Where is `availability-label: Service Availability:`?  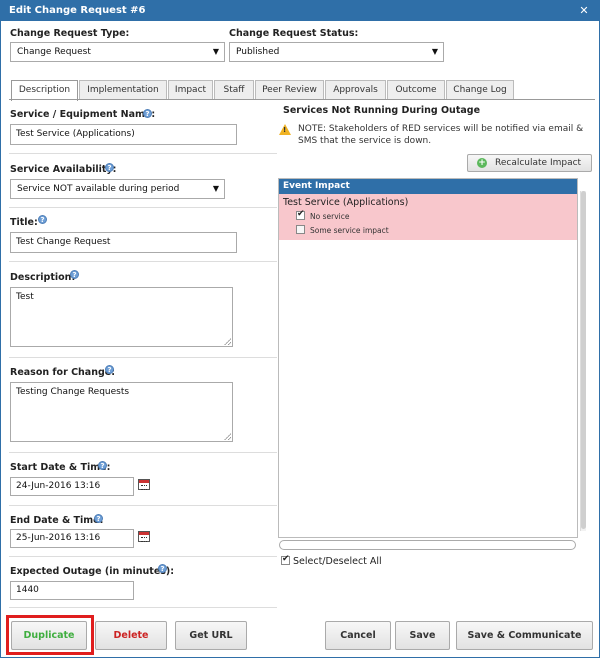 availability-label: Service Availability: is located at coordinates (63, 169).